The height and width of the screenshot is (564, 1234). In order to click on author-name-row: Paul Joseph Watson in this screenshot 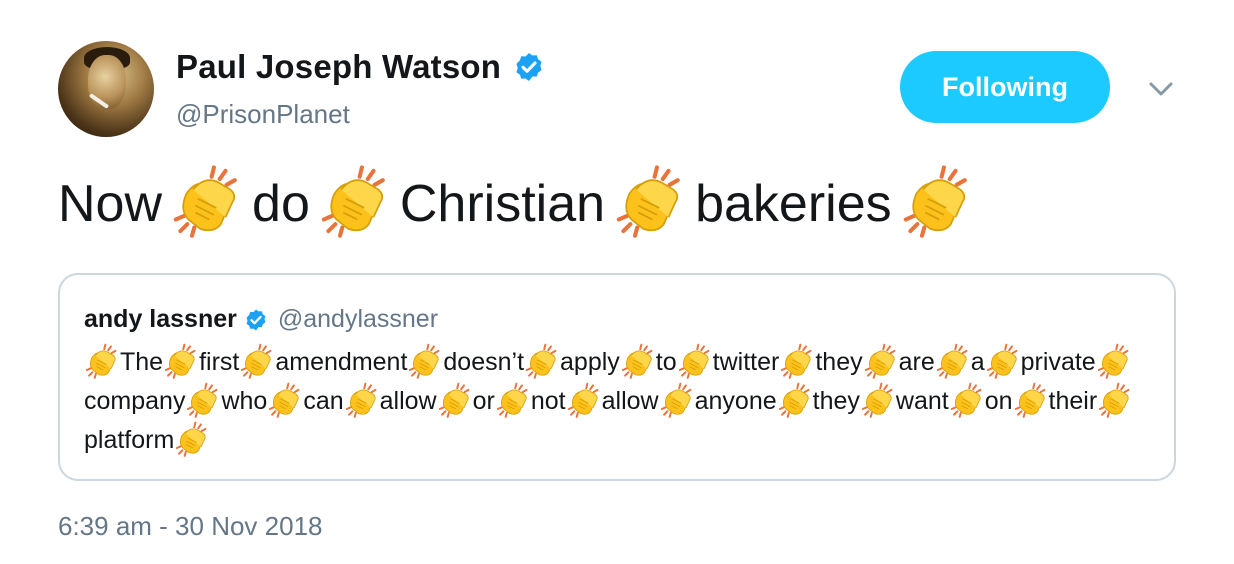, I will do `click(360, 67)`.